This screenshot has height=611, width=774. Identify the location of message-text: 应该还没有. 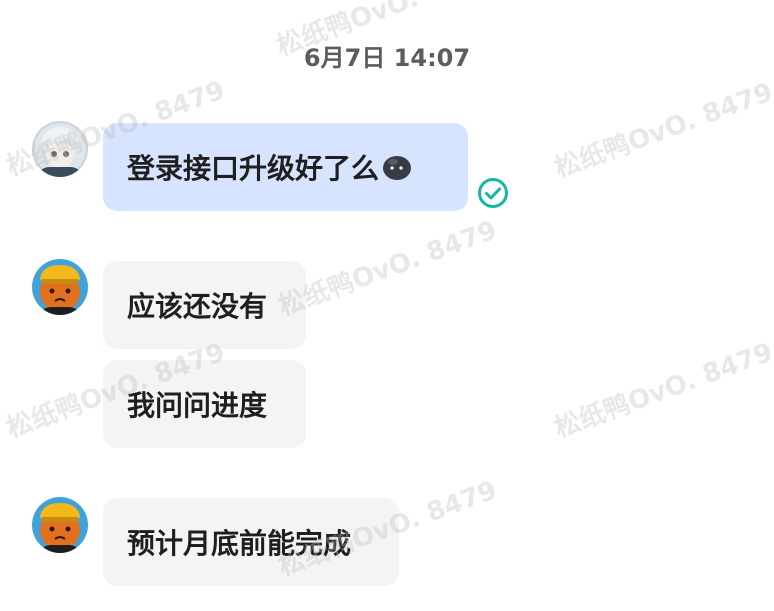
(197, 306).